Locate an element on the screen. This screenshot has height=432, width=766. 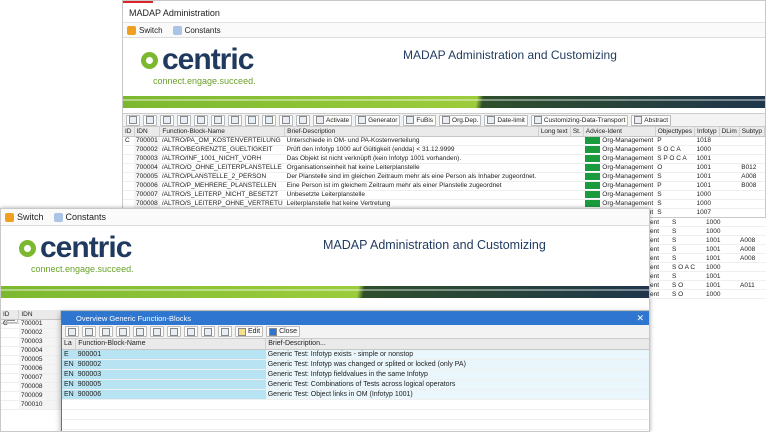
cell-objecttypes: O is located at coordinates (675, 168).